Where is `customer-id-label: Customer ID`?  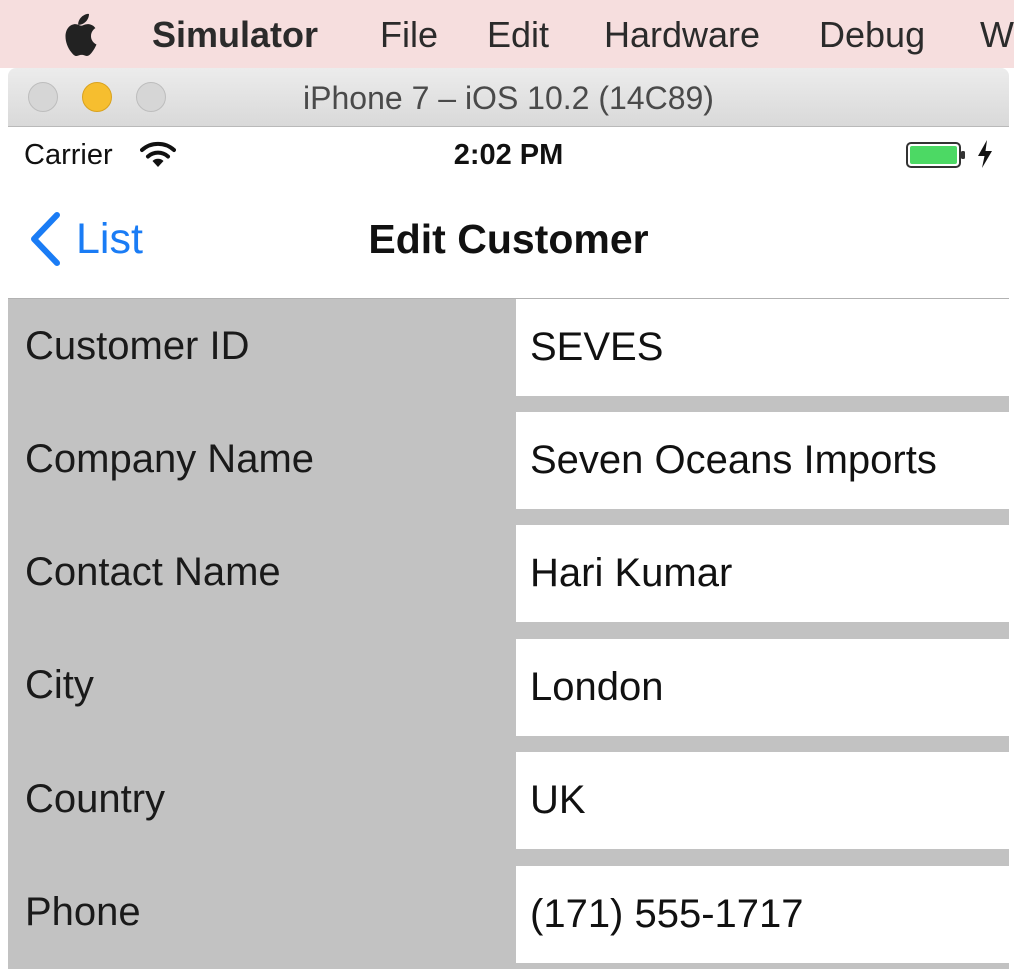 customer-id-label: Customer ID is located at coordinates (137, 346).